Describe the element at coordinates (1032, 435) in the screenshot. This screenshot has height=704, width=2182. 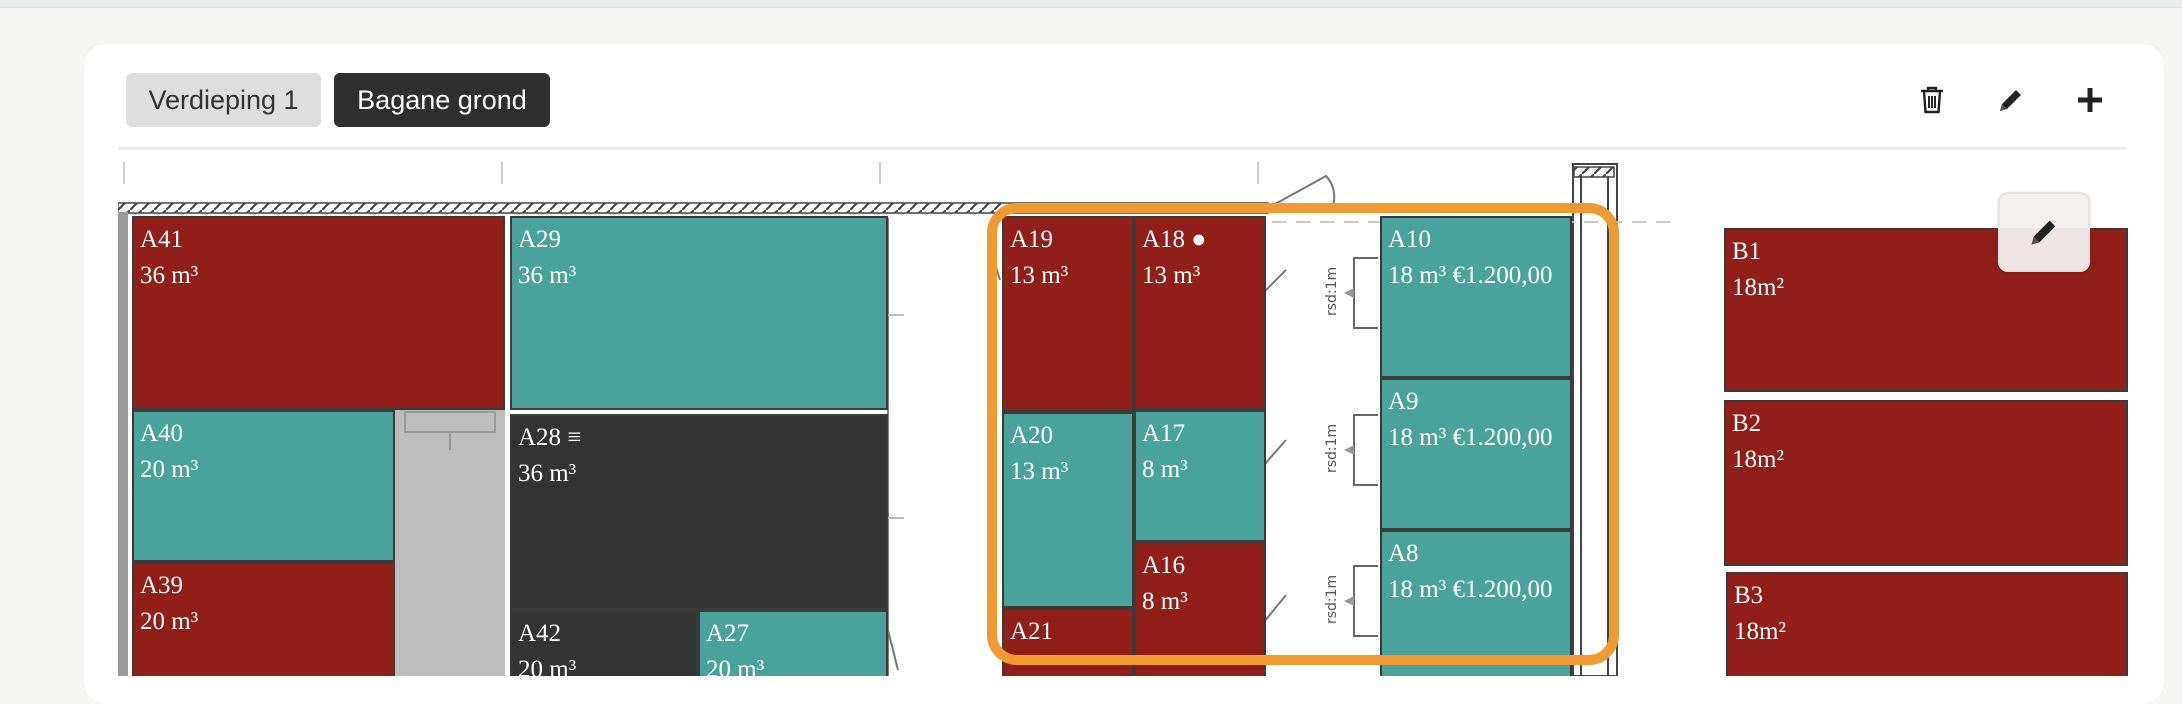
I see `unit-name: A20` at that location.